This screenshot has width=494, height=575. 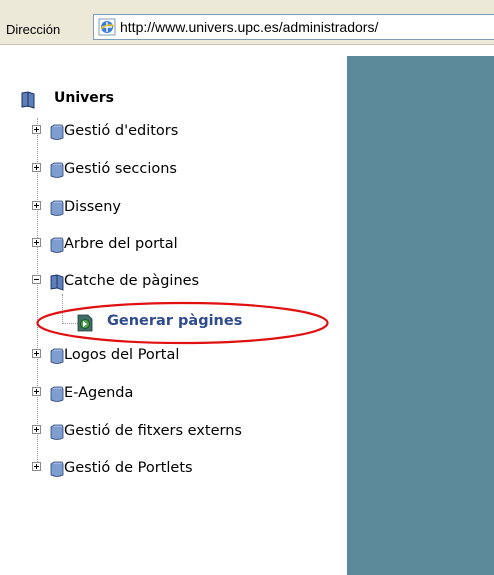 What do you see at coordinates (28, 100) in the screenshot?
I see `folder-icon` at bounding box center [28, 100].